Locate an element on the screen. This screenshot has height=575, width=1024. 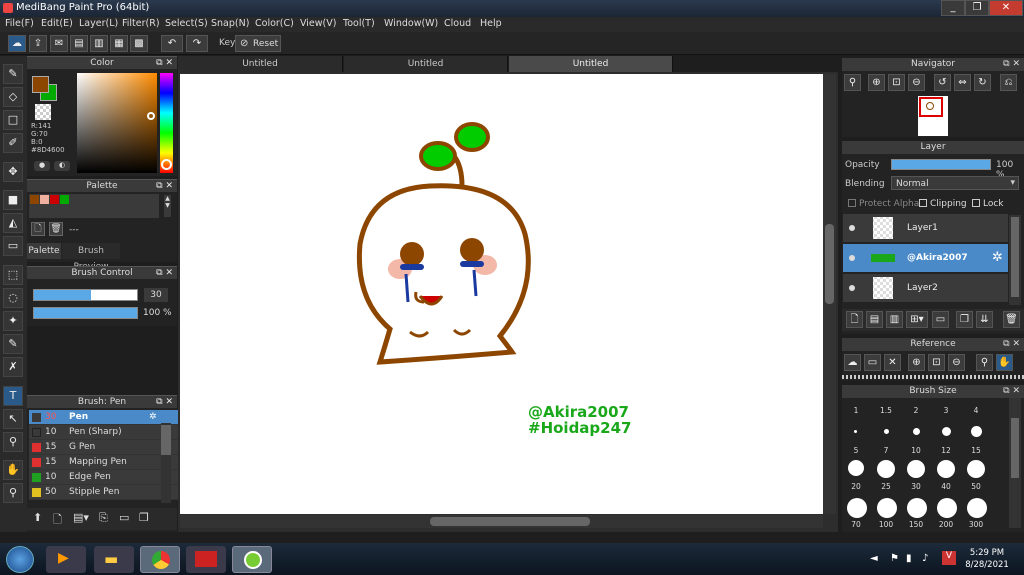
nav-rotate-right-icon: ↻ is located at coordinates (982, 82).